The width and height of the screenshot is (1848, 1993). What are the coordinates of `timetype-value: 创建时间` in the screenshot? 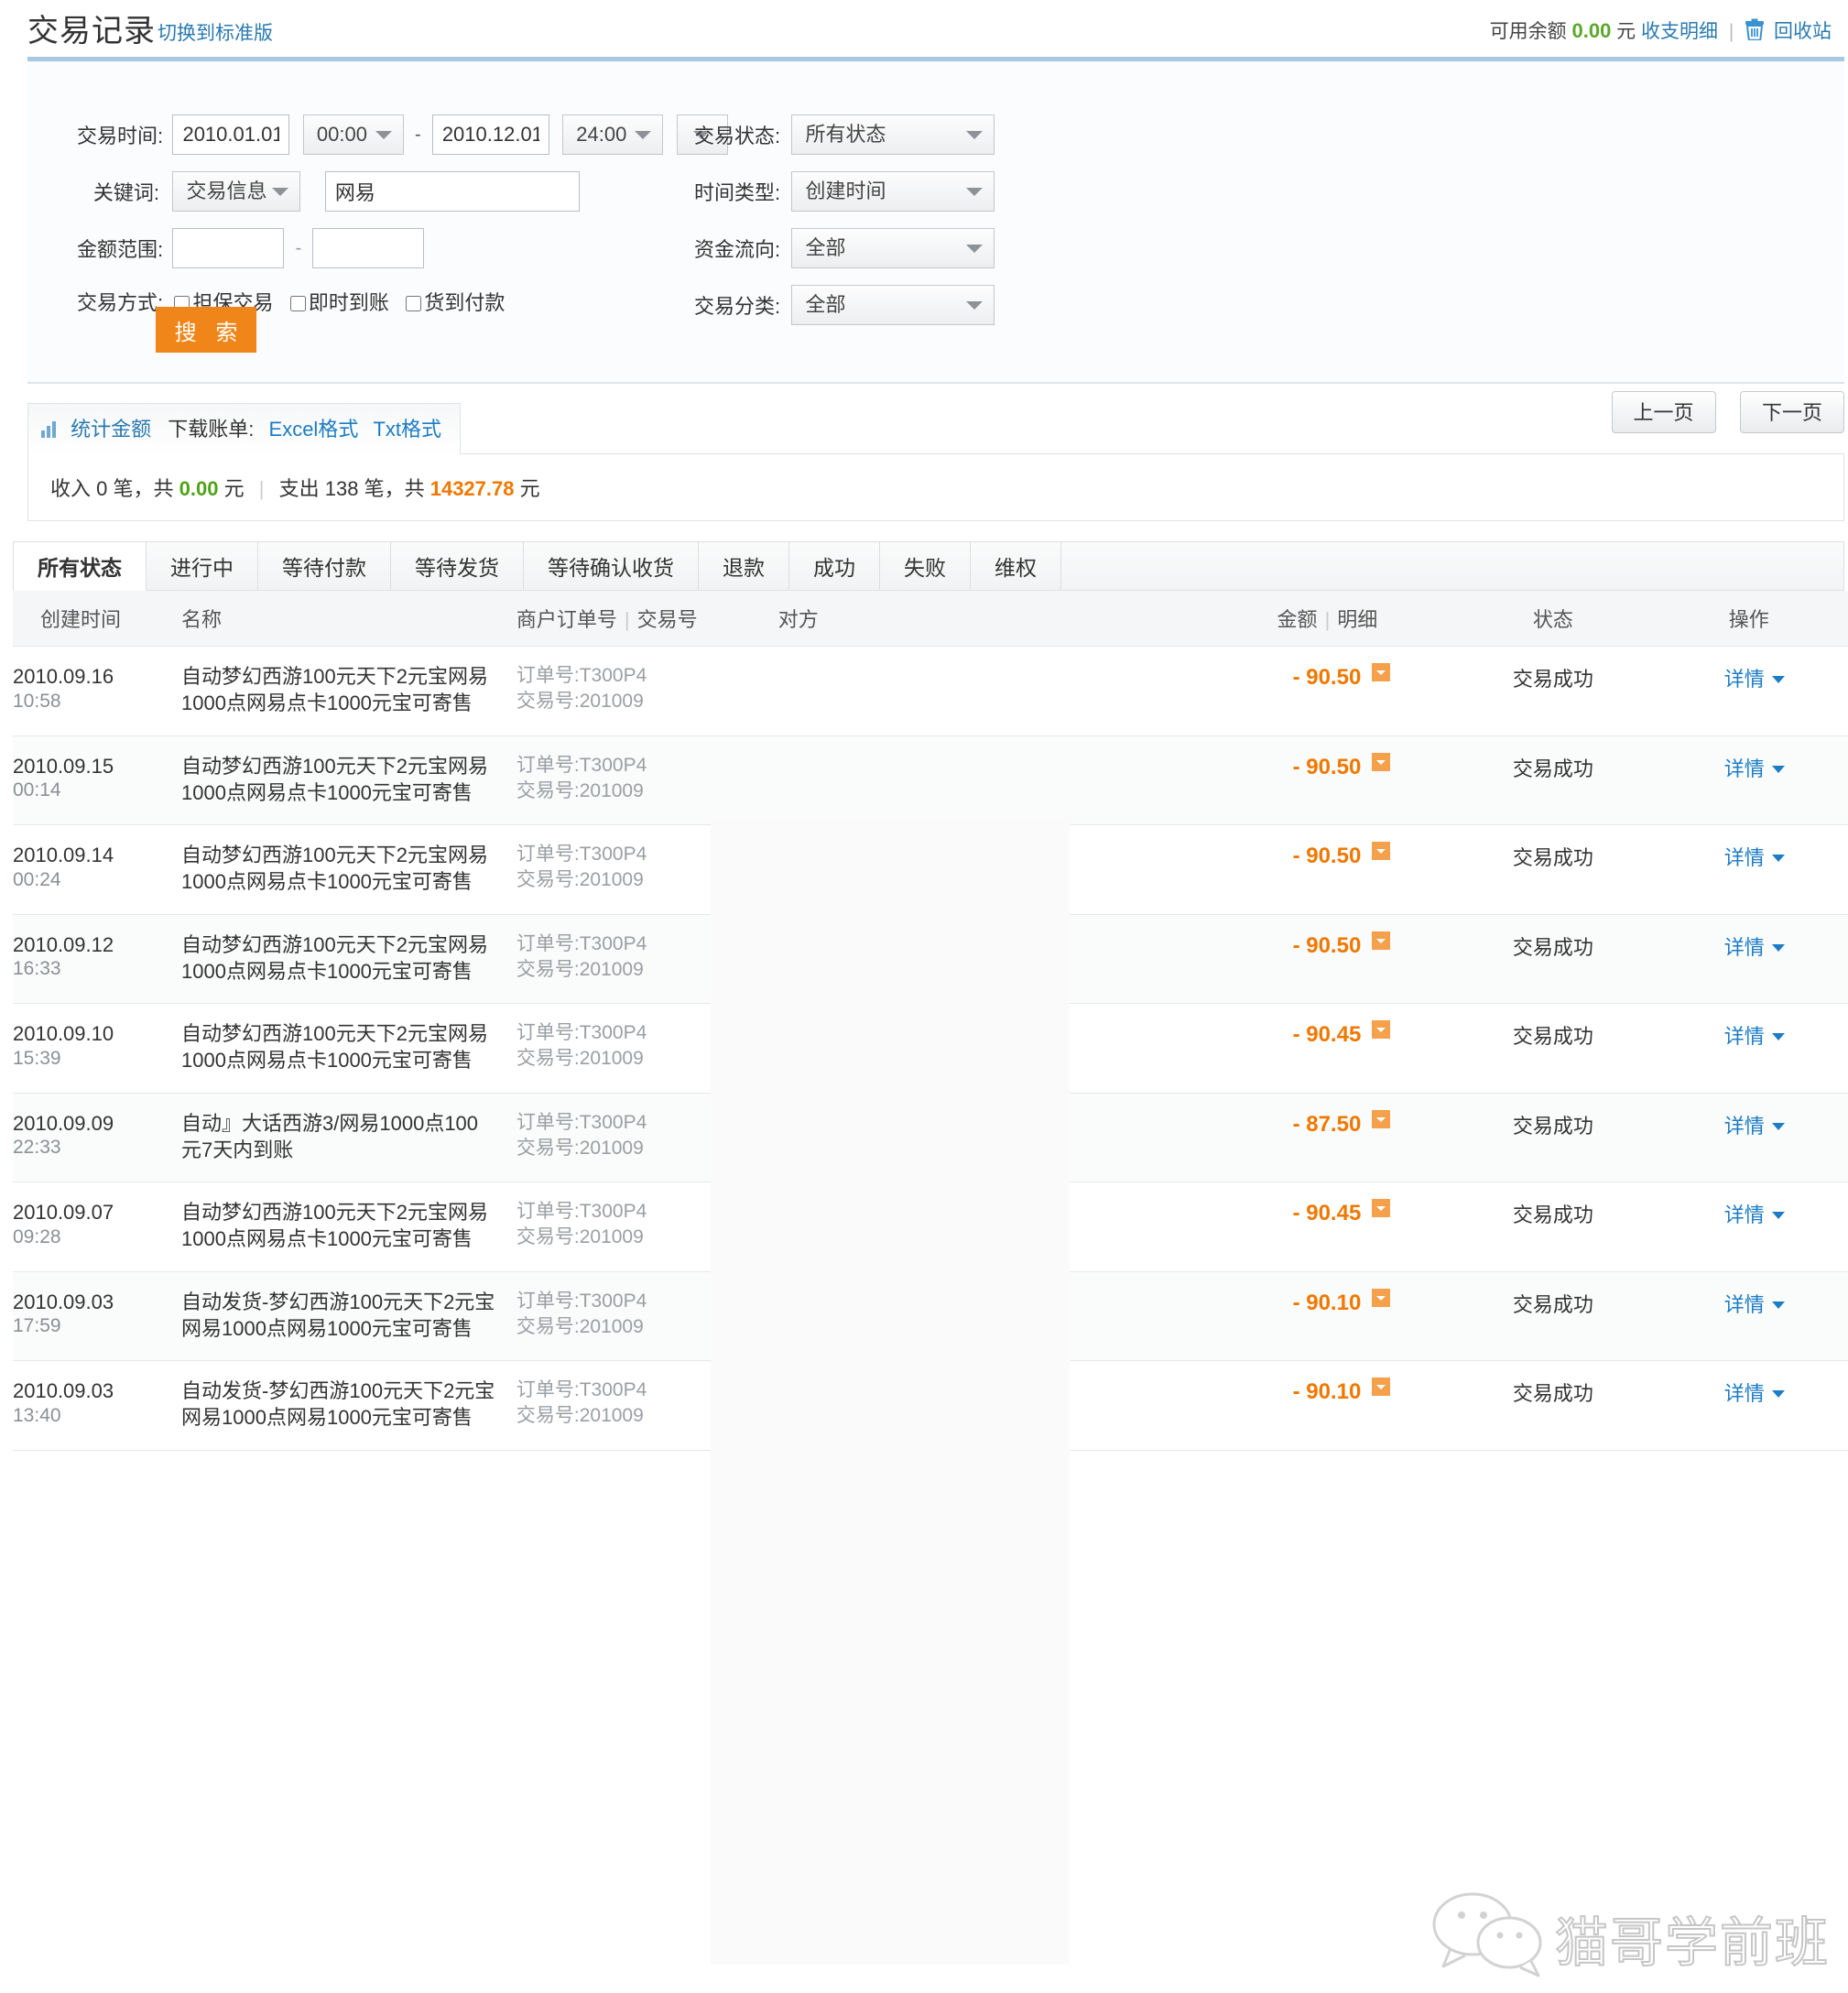 It's located at (846, 191).